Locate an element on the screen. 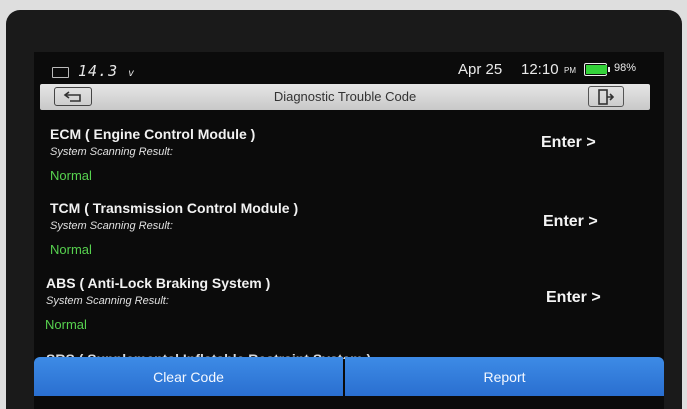  clear-code-button: Clear Code is located at coordinates (188, 376).